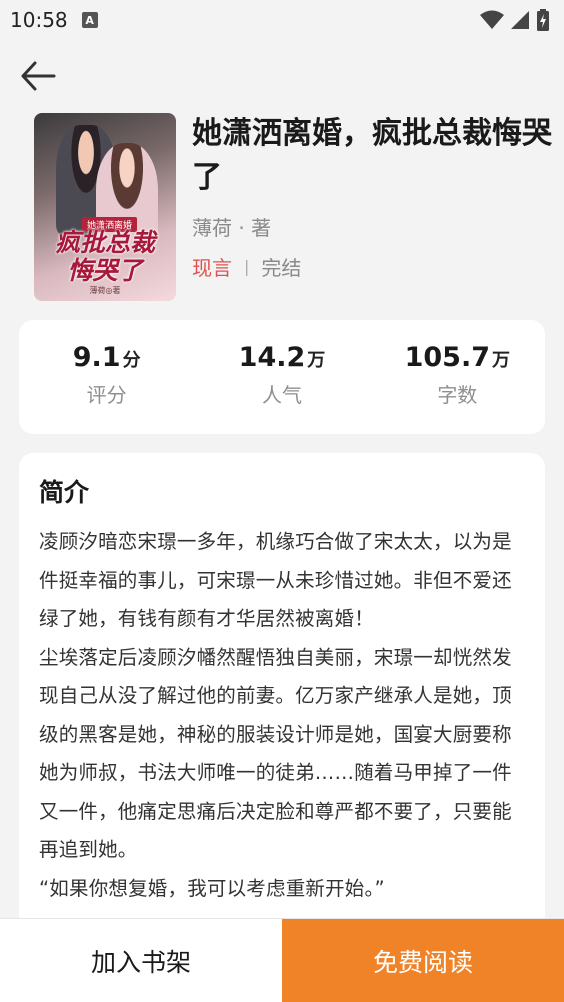 The image size is (564, 1002). Describe the element at coordinates (141, 960) in the screenshot. I see `add-to-bookshelf-button: 加入书架` at that location.